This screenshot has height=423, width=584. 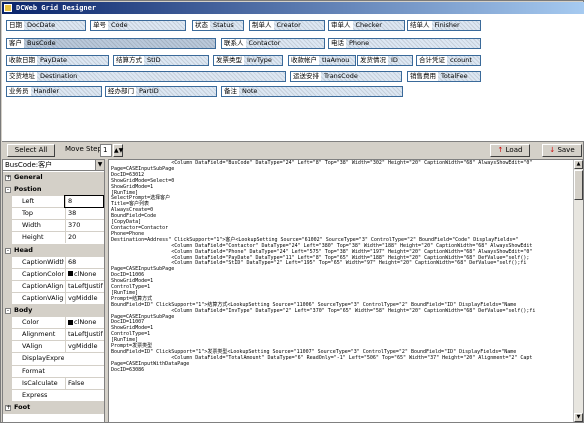 I want to click on property-value: 8, so click(x=84, y=202).